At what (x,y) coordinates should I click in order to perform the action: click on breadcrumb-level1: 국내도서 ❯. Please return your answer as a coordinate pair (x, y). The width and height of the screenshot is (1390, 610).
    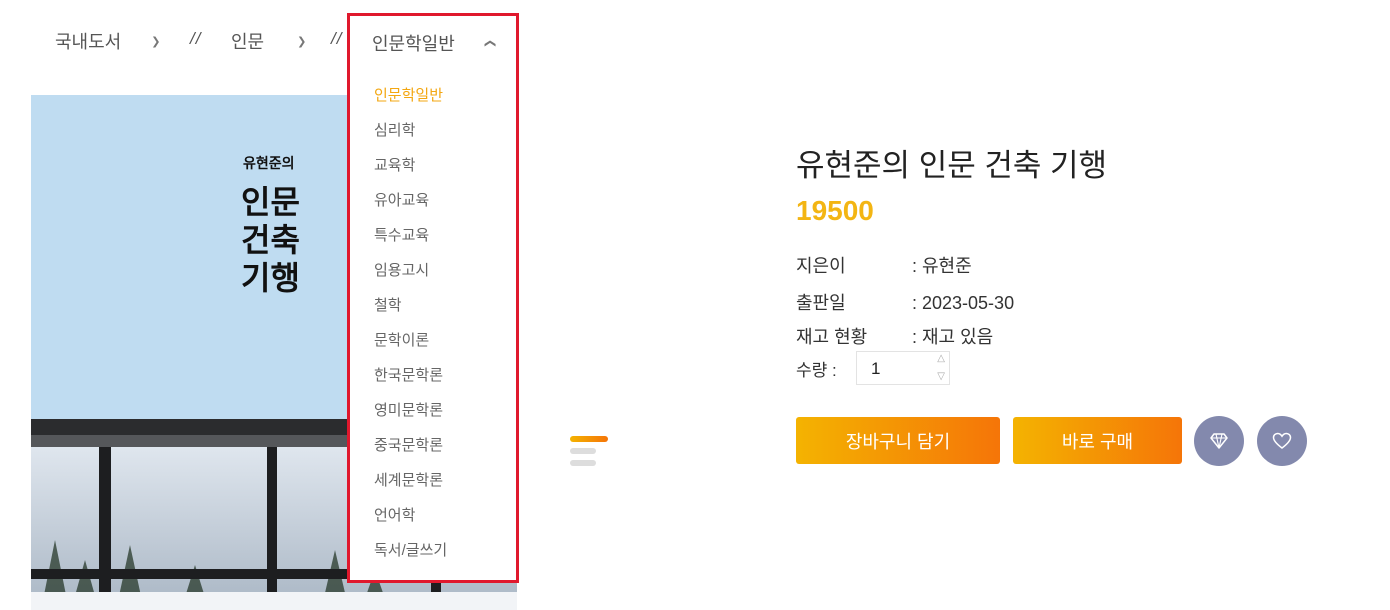
    Looking at the image, I should click on (107, 41).